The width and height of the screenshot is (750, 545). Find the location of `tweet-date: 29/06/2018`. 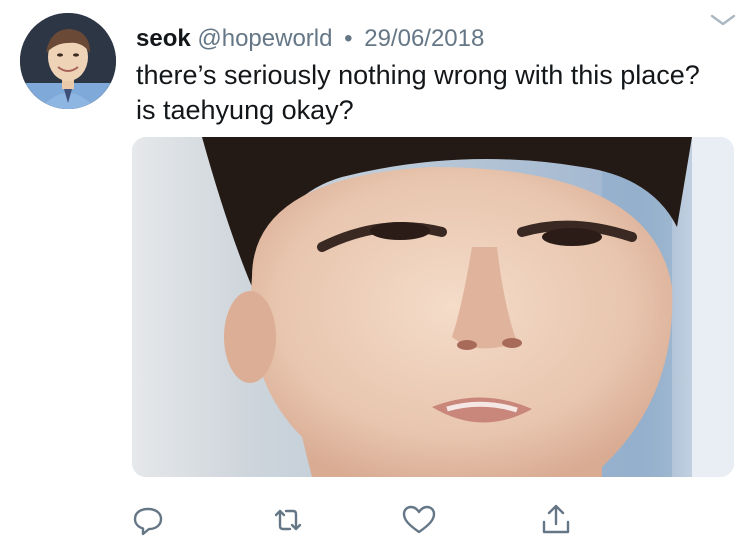

tweet-date: 29/06/2018 is located at coordinates (424, 38).